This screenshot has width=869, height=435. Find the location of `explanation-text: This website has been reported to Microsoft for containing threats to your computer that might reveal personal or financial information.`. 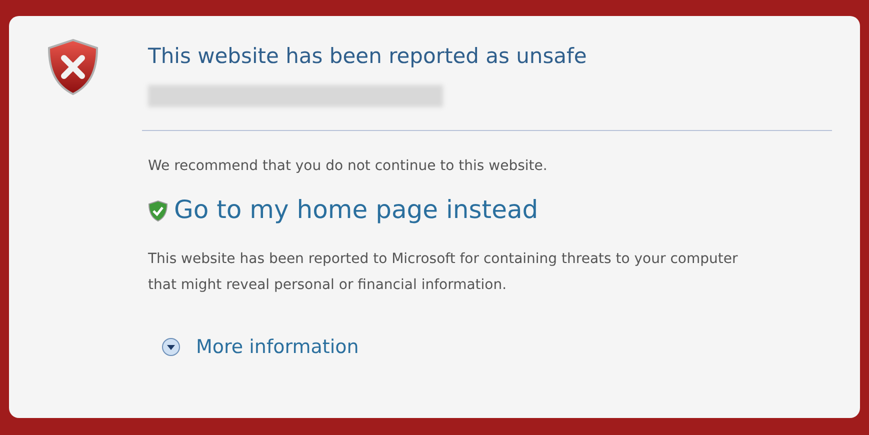

explanation-text: This website has been reported to Microsoft for containing threats to your computer that might reveal personal or financial information. is located at coordinates (443, 272).